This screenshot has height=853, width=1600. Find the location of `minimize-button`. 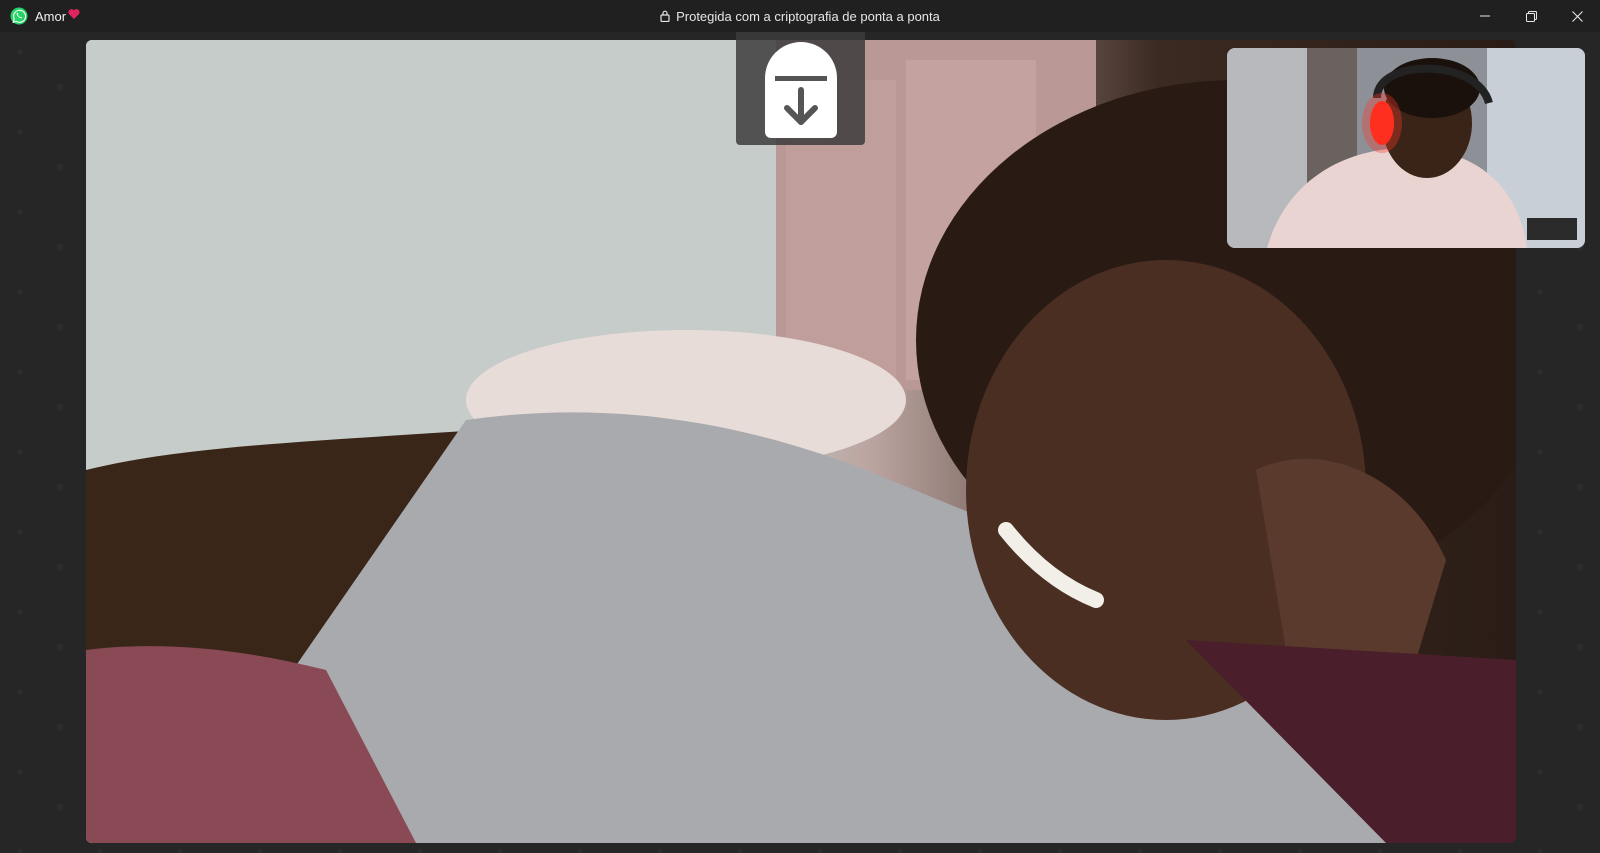

minimize-button is located at coordinates (1485, 16).